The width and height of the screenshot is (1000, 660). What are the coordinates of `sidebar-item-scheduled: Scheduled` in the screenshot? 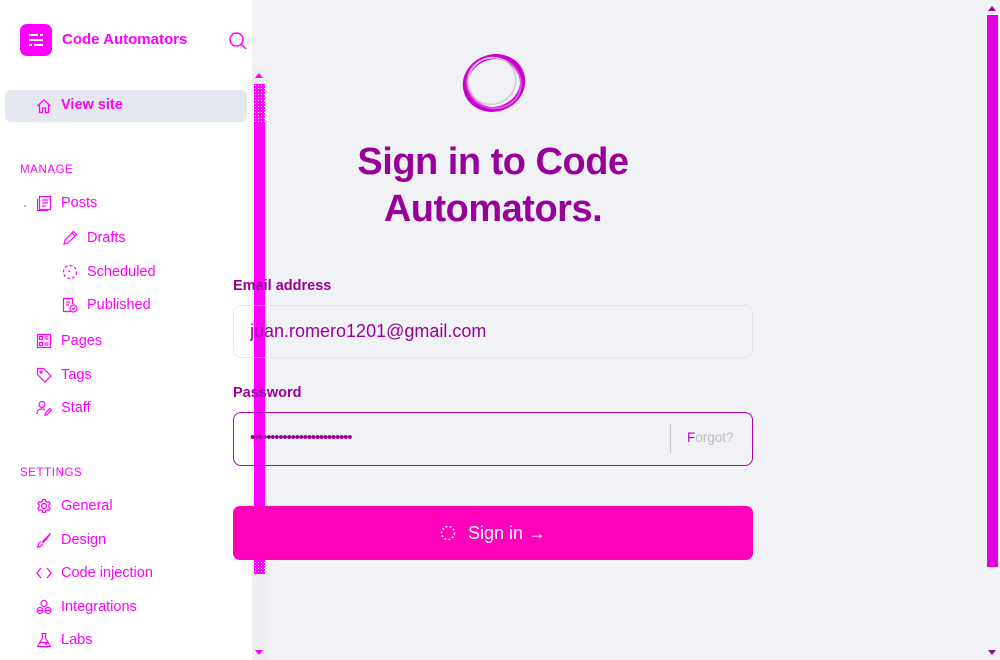 It's located at (109, 272).